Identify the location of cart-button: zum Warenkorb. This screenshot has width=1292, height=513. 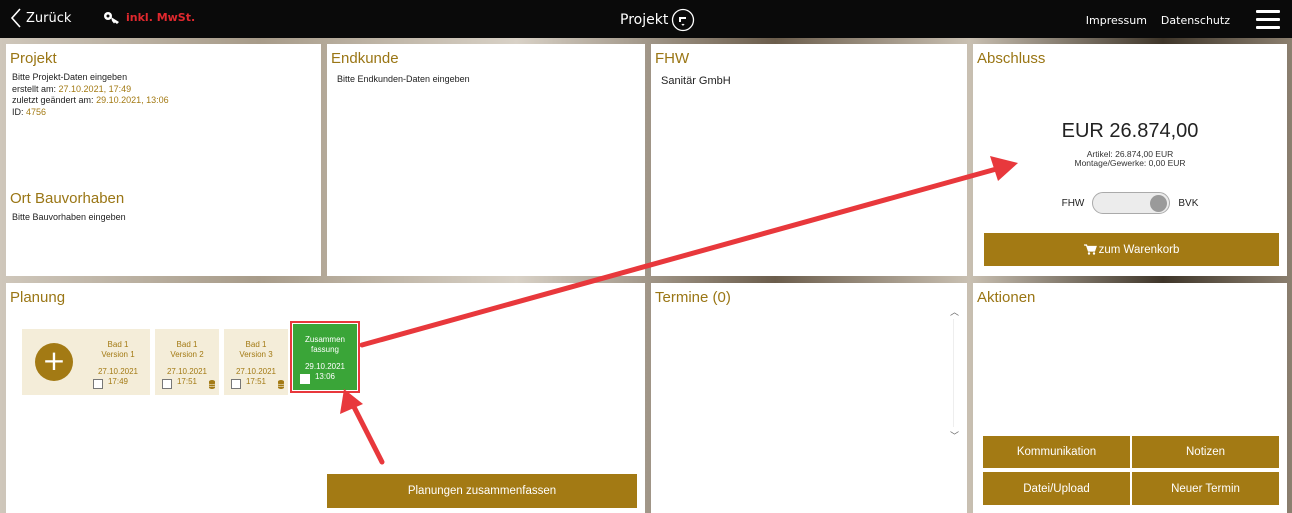
(1131, 249).